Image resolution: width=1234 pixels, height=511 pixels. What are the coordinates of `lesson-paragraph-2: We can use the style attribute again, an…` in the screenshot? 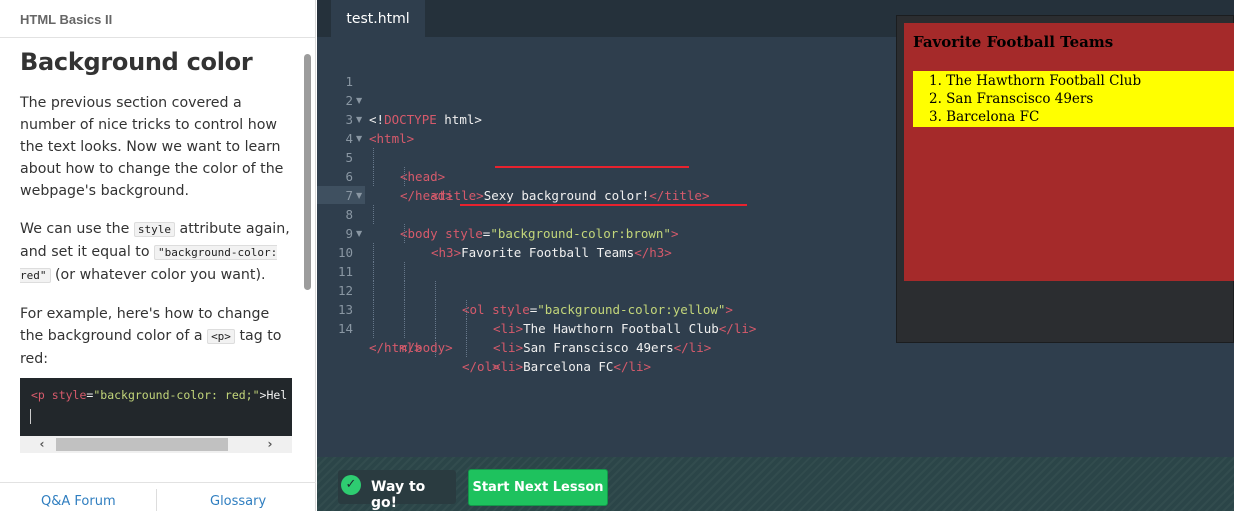 It's located at (158, 252).